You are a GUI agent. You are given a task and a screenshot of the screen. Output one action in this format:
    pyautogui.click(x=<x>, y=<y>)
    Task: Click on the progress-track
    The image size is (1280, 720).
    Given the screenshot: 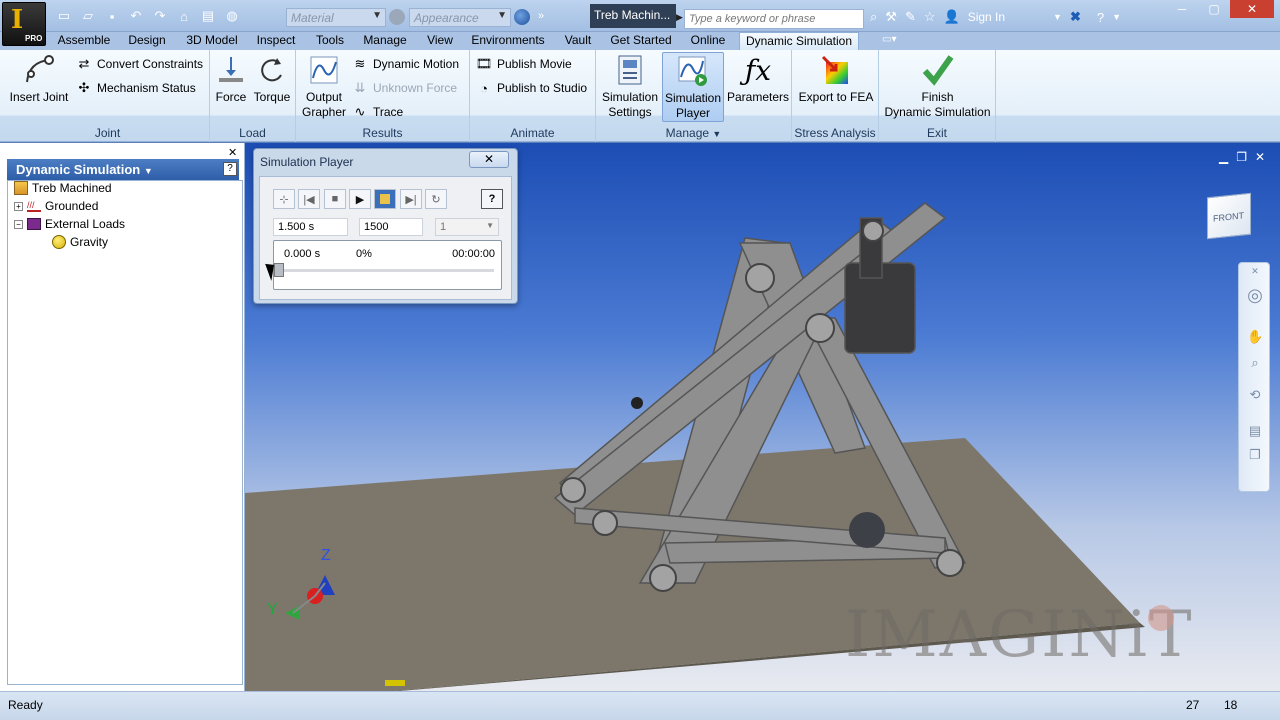 What is the action you would take?
    pyautogui.click(x=388, y=270)
    